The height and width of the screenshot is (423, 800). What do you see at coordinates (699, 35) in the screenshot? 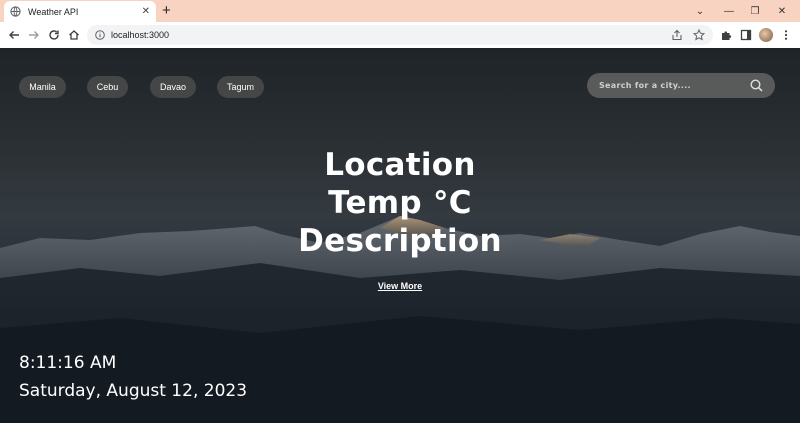
I see `star-icon` at bounding box center [699, 35].